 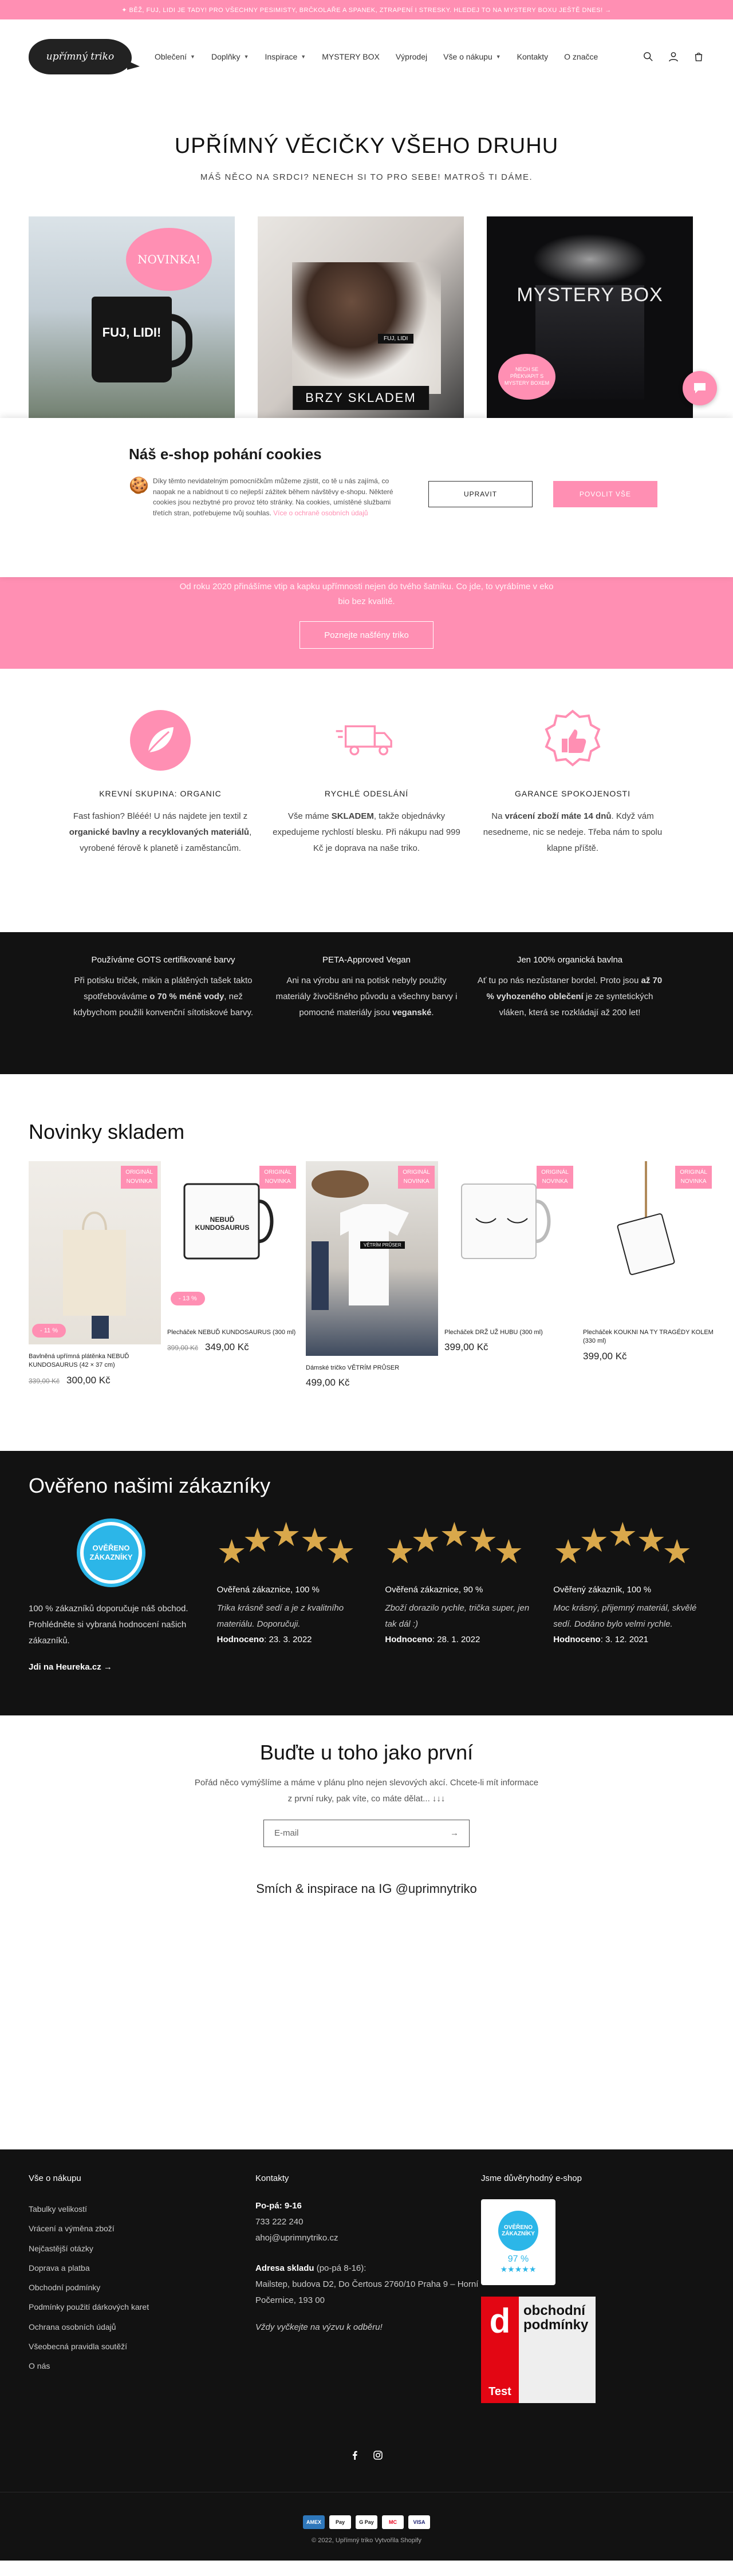 What do you see at coordinates (648, 56) in the screenshot?
I see `search-icon` at bounding box center [648, 56].